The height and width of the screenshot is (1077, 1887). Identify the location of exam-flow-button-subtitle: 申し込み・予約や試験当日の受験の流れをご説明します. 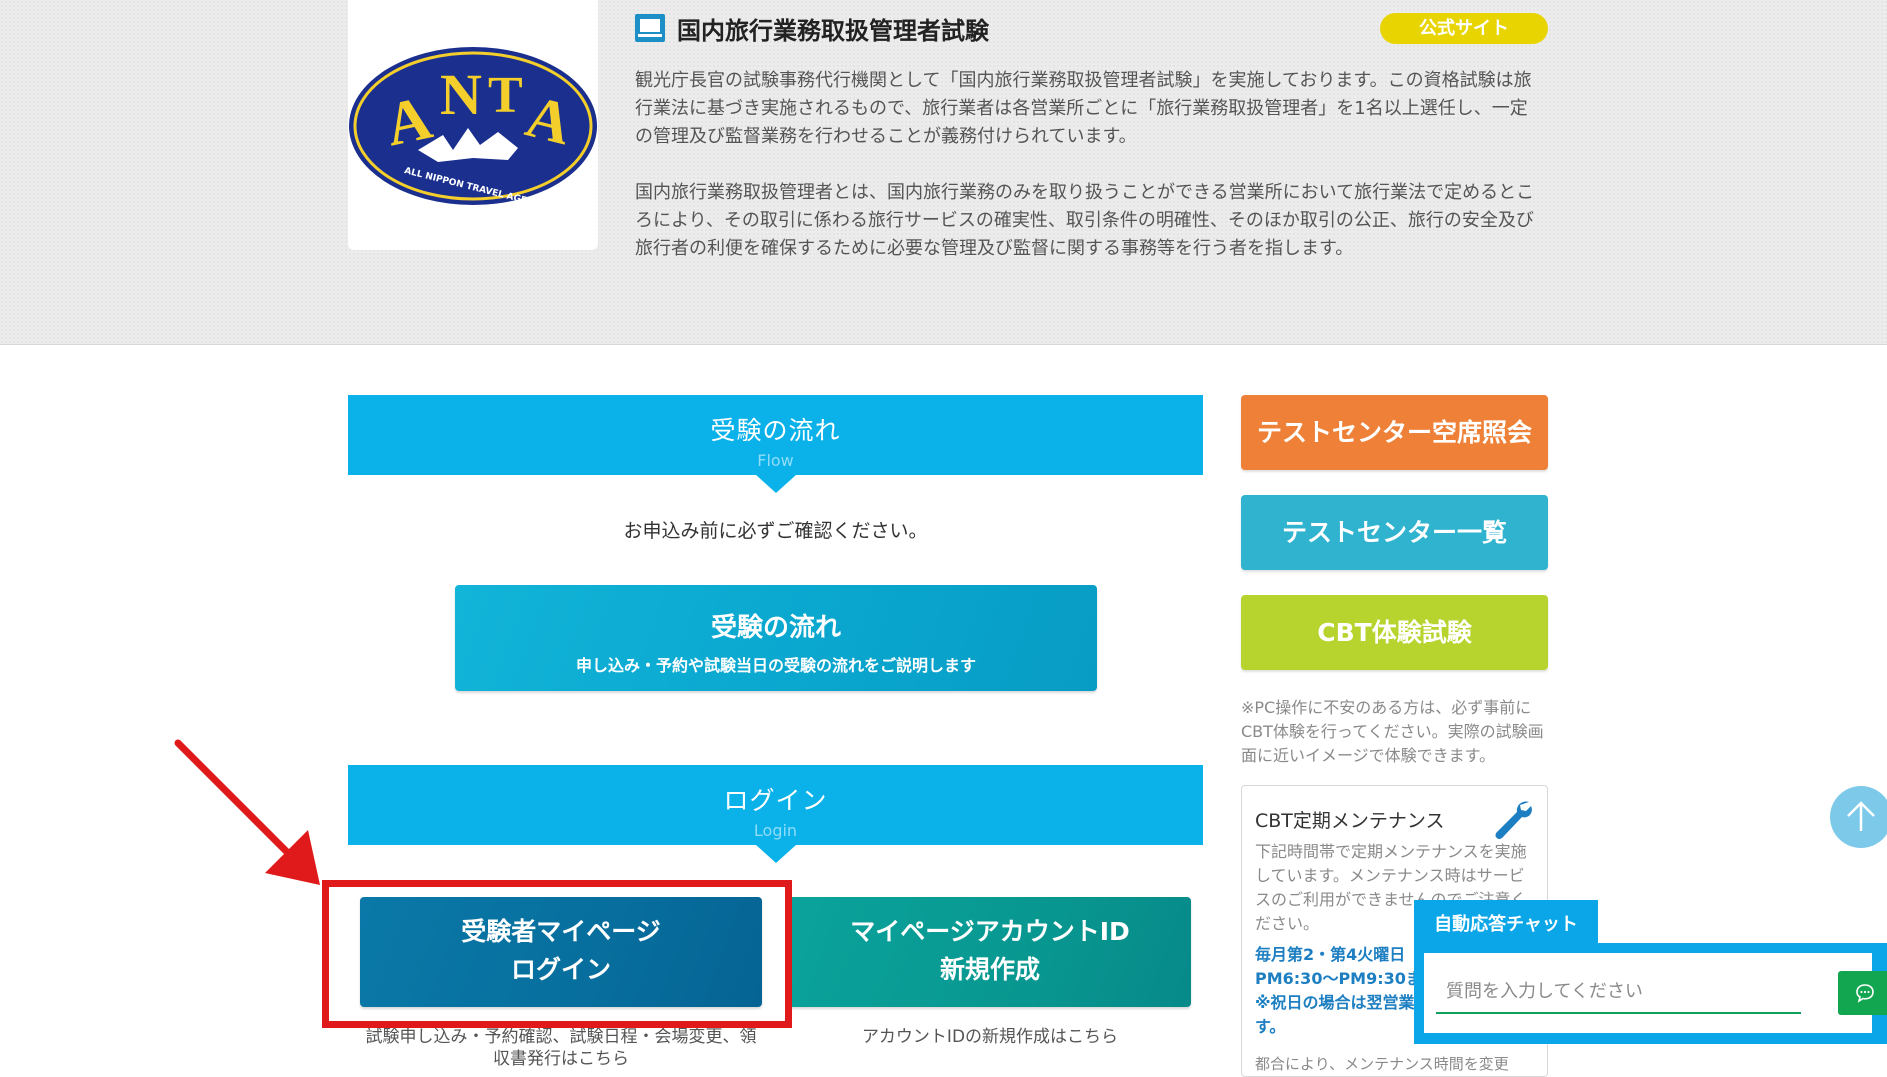
(775, 665).